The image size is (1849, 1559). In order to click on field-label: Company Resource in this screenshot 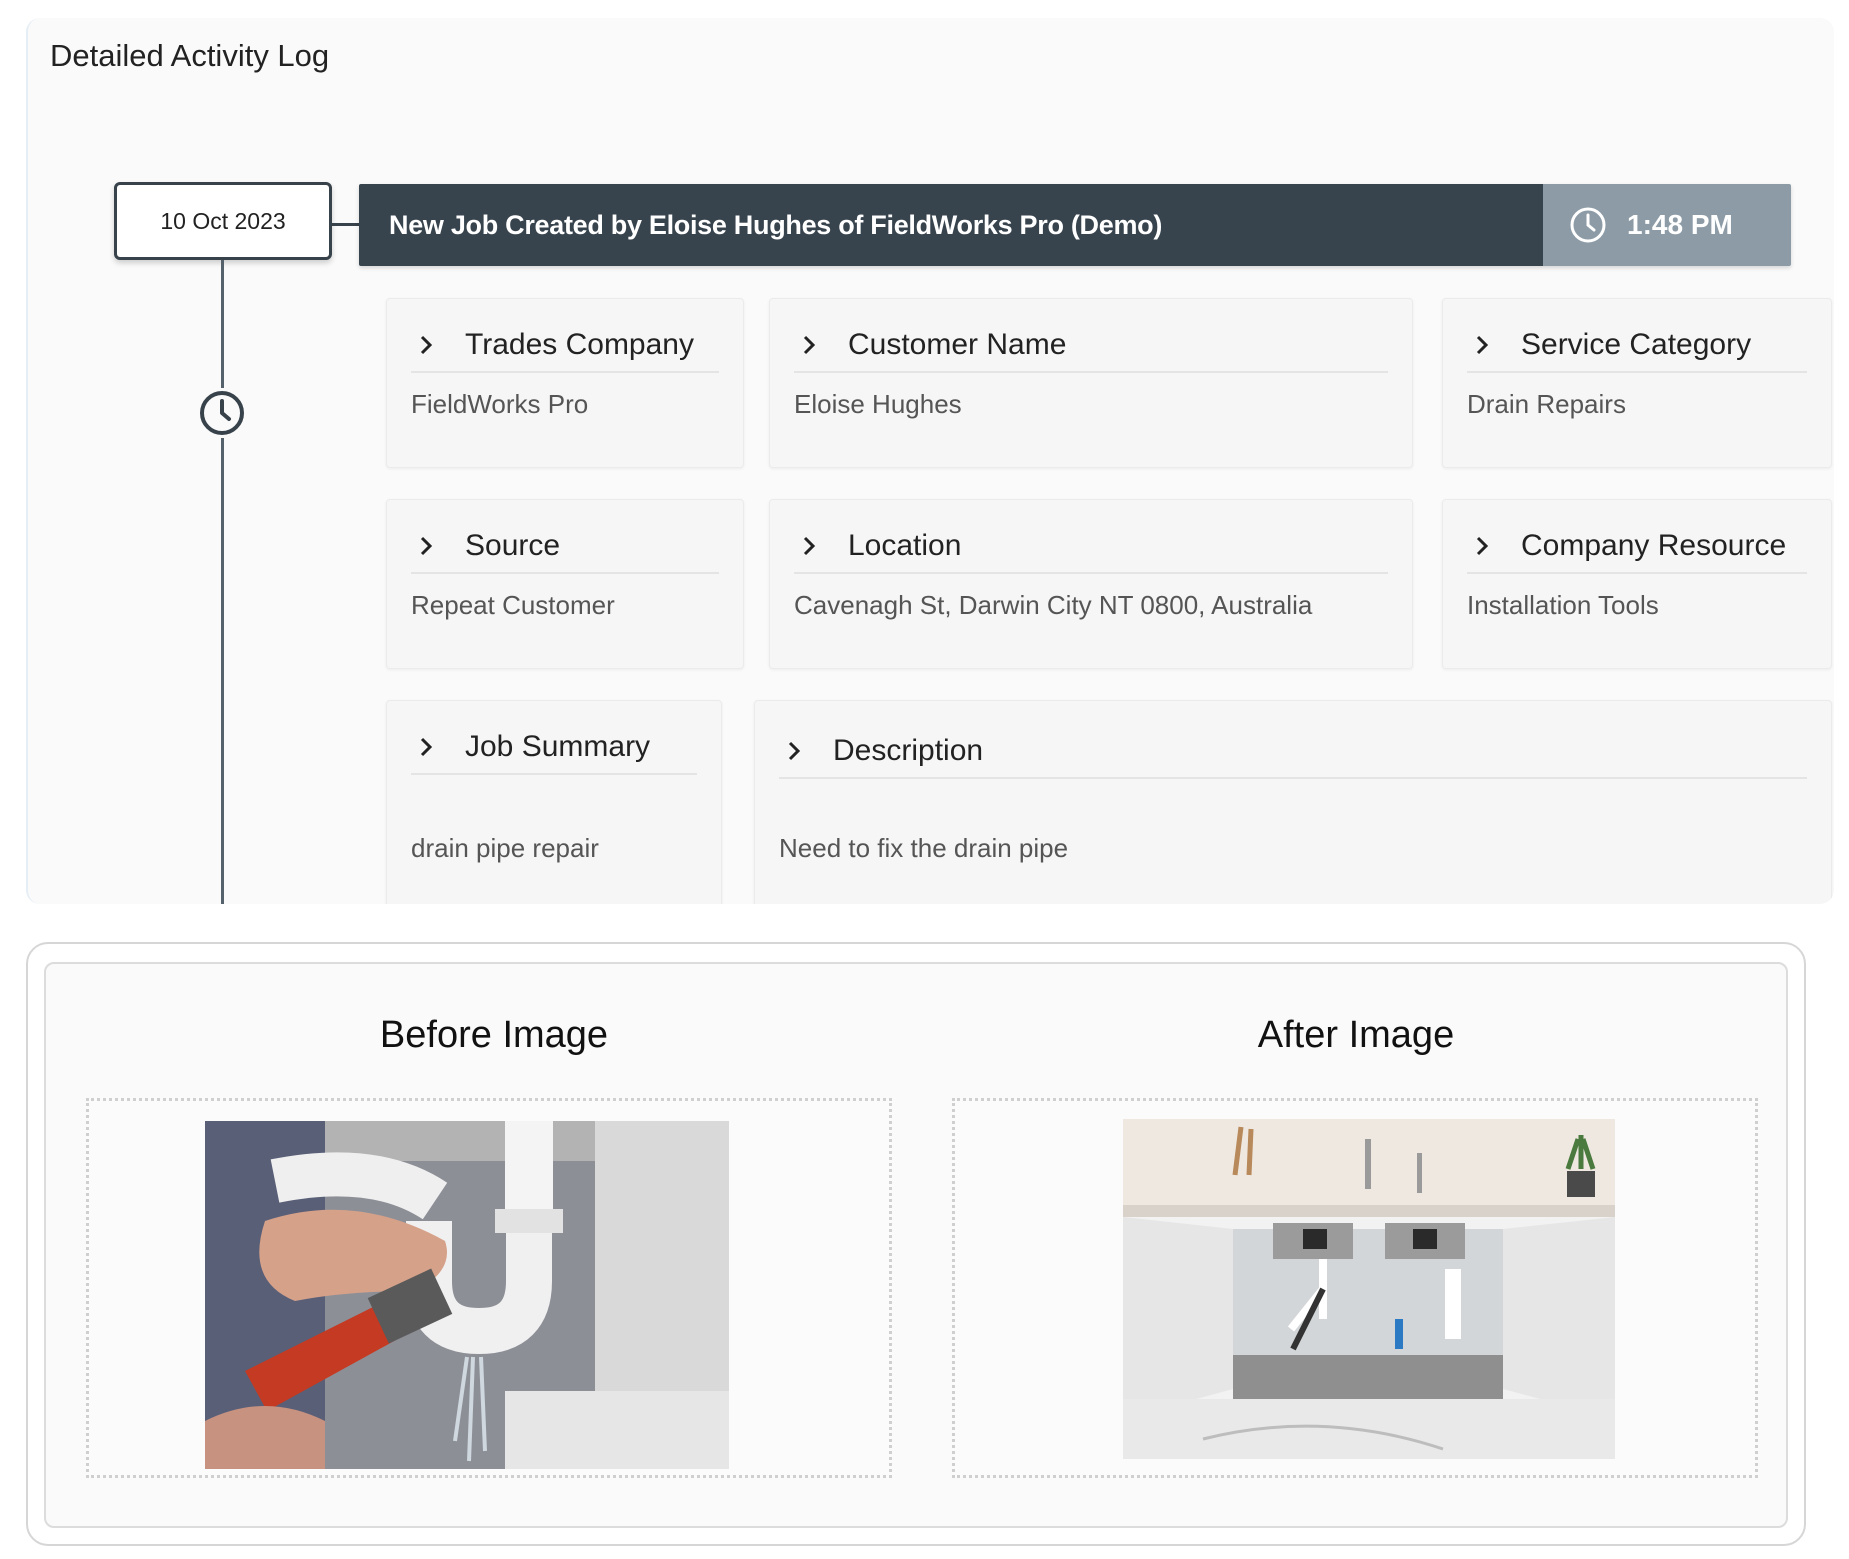, I will do `click(1654, 545)`.